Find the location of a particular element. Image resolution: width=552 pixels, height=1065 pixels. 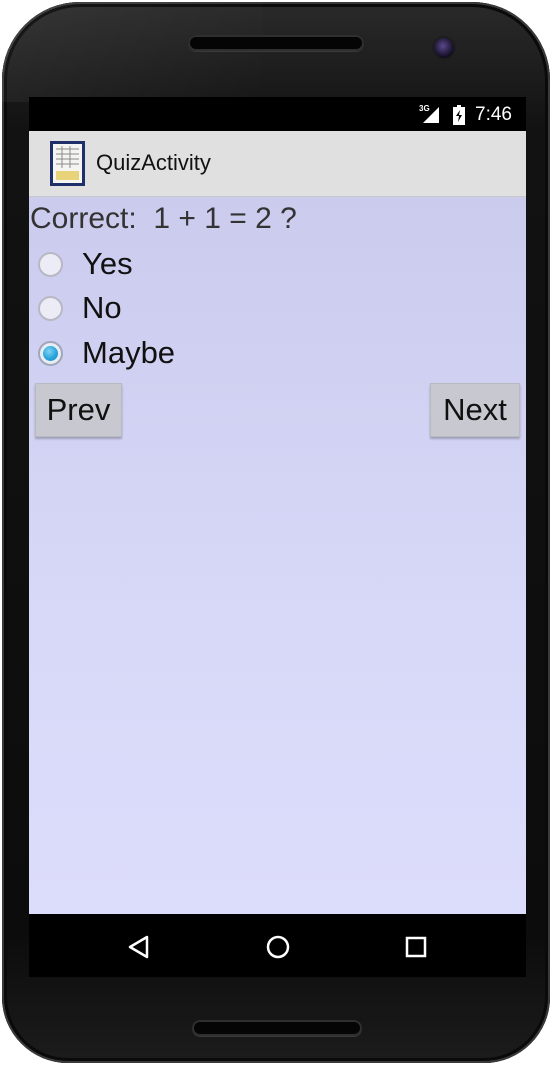

option-label: Maybe is located at coordinates (129, 352).